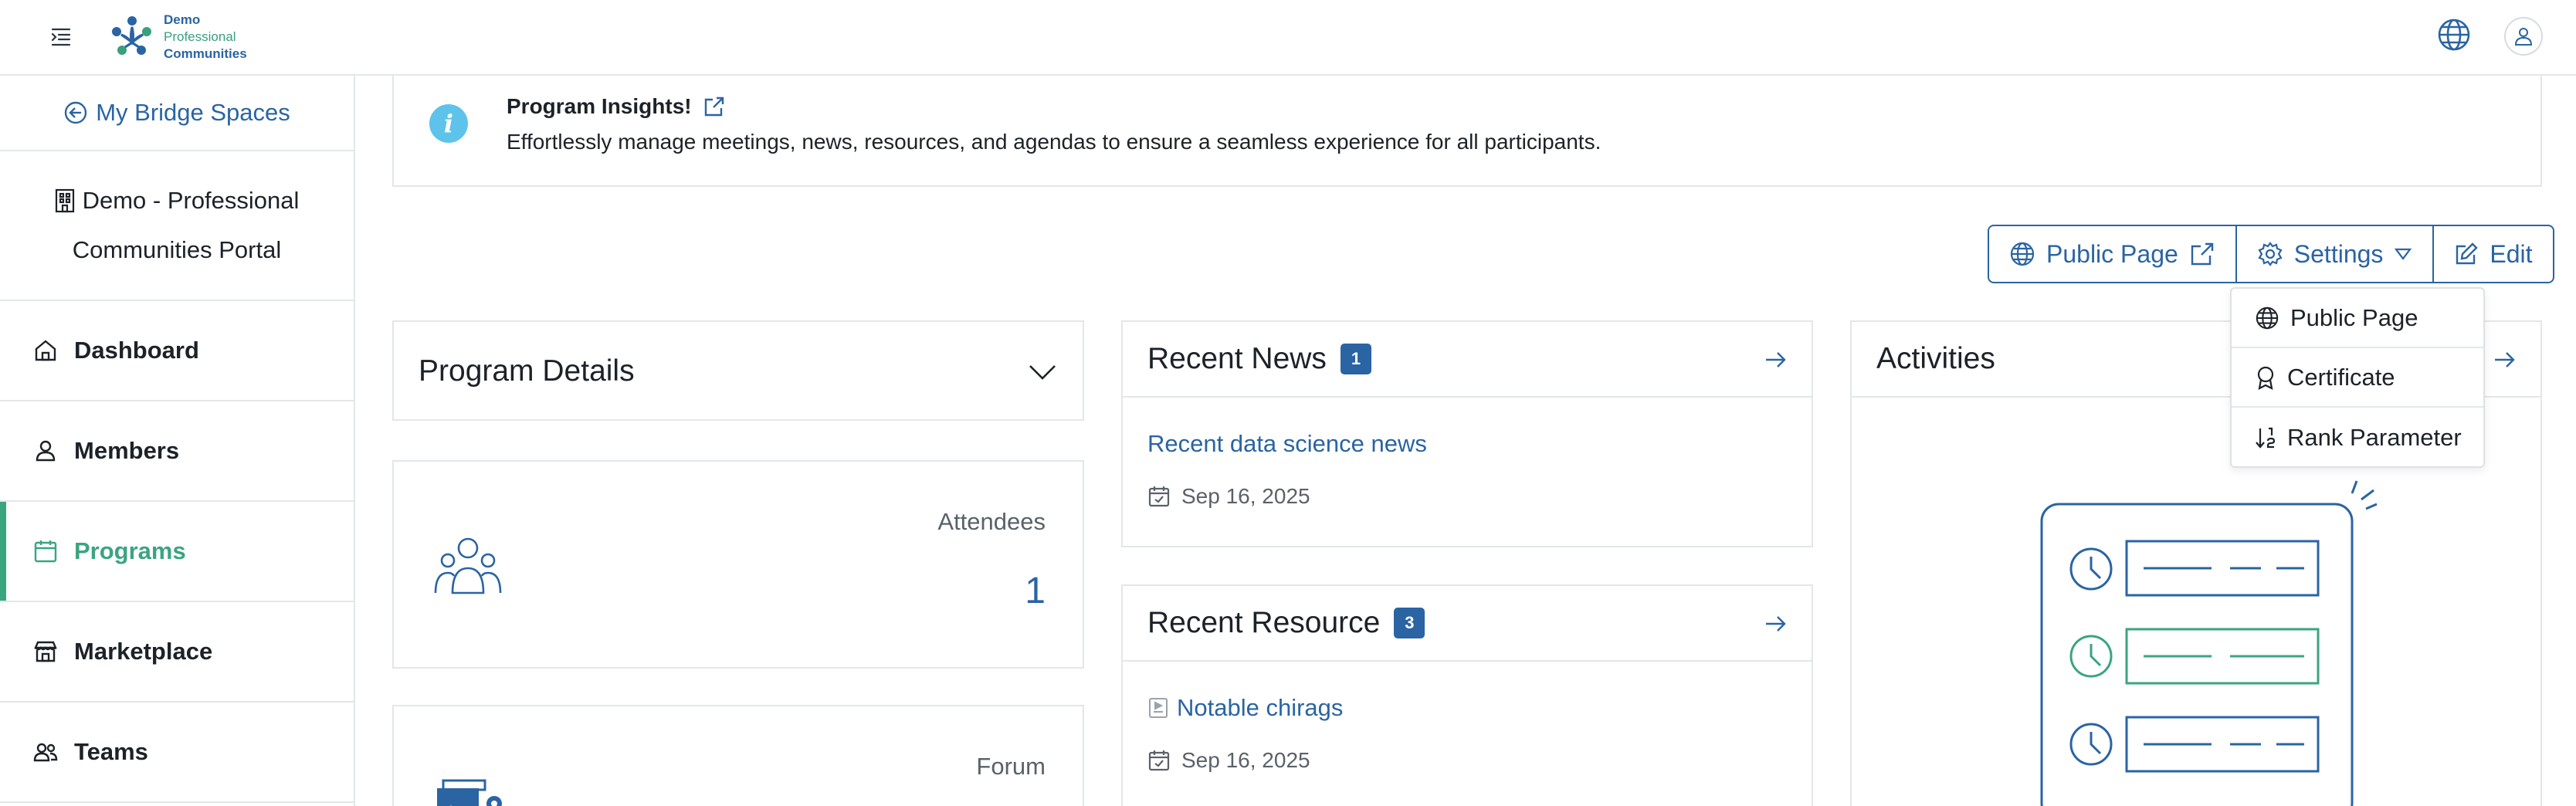 The height and width of the screenshot is (806, 2576). I want to click on settings-dropdown-menu: Public Page Certificate Rank Parameter, so click(2357, 377).